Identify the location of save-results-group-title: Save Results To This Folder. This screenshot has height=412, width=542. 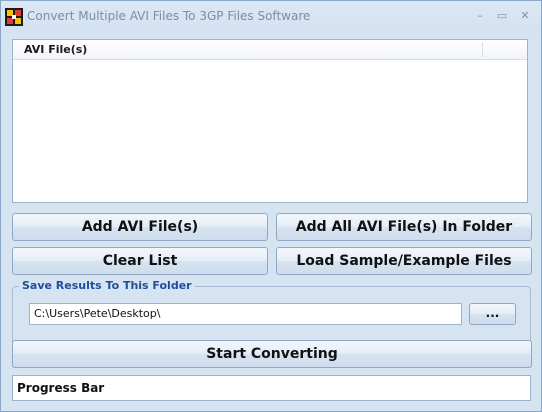
(107, 285).